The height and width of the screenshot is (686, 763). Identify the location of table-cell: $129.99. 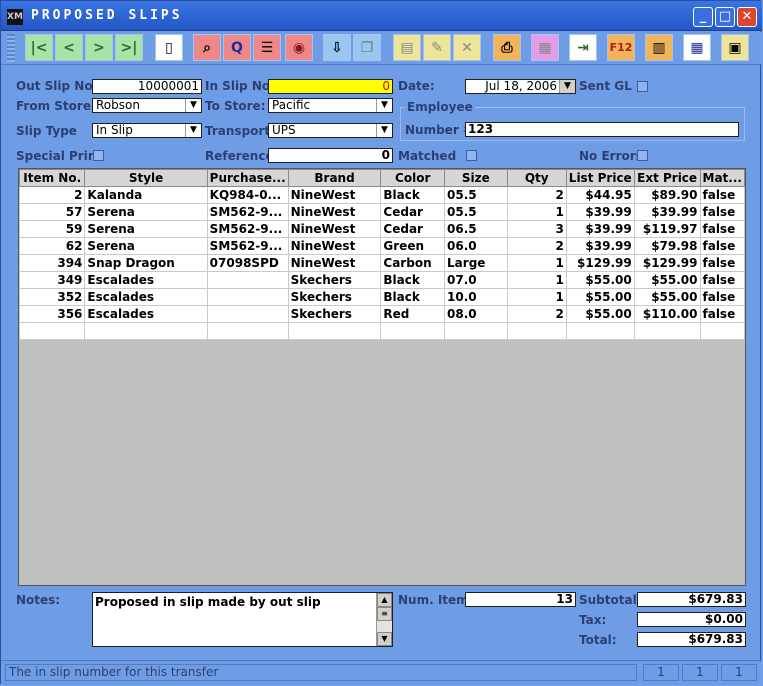
(600, 263).